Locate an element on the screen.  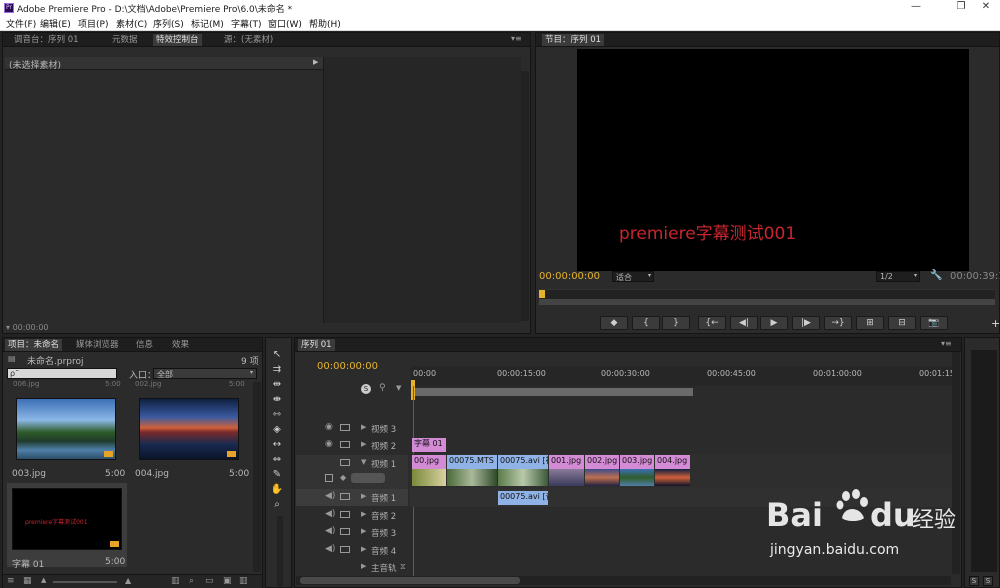
new-item-icon: ▣ is located at coordinates (227, 581).